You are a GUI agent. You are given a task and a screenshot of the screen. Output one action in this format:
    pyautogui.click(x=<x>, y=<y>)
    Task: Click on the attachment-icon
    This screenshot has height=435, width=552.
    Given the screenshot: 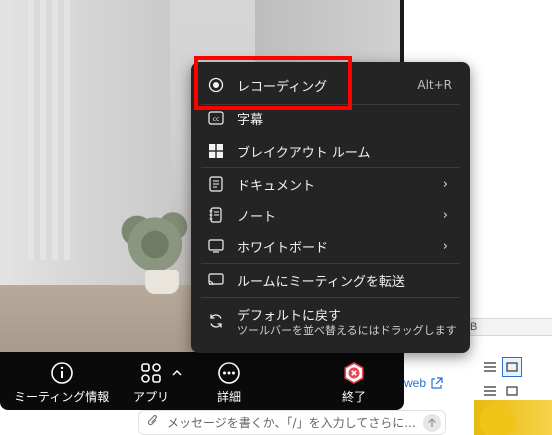 What is the action you would take?
    pyautogui.click(x=153, y=423)
    